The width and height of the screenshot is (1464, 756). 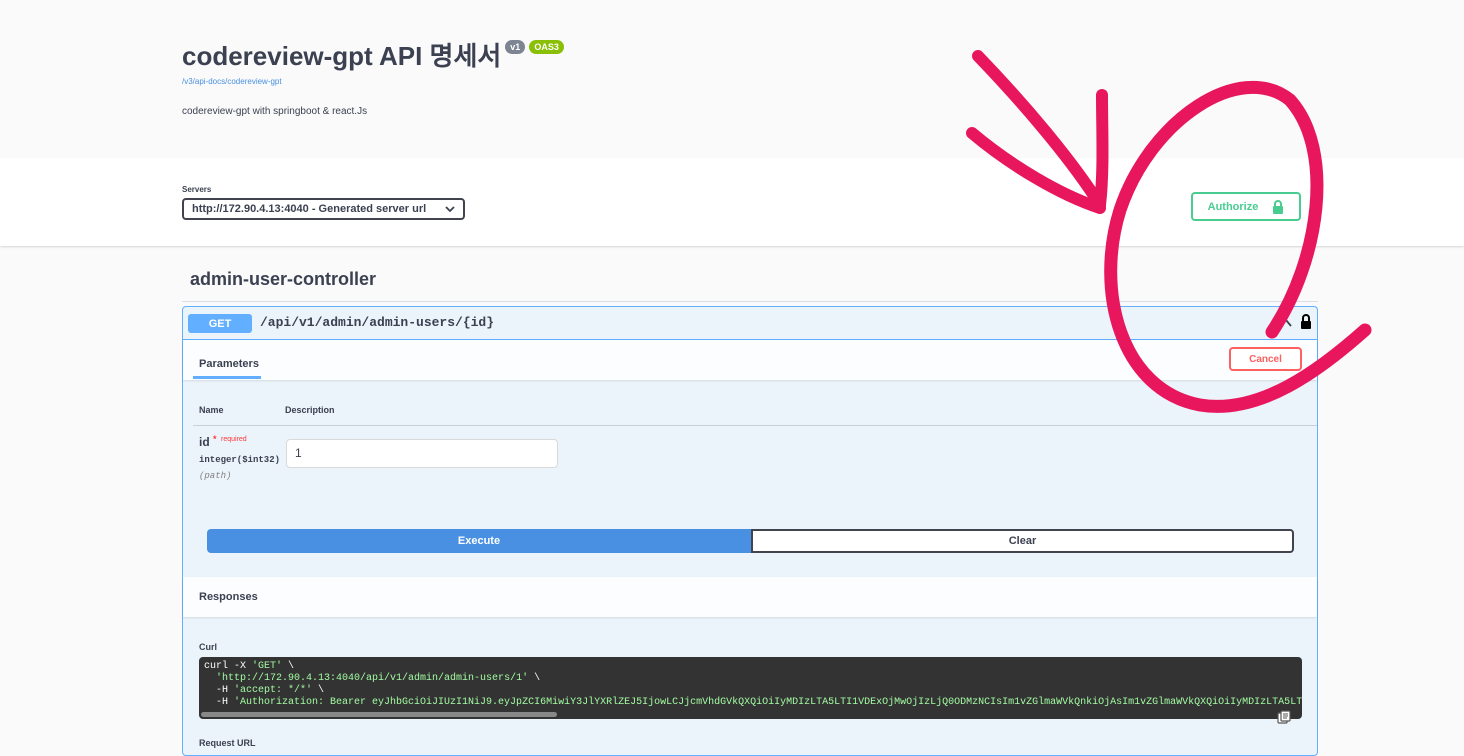 I want to click on columns-divider, so click(x=755, y=425).